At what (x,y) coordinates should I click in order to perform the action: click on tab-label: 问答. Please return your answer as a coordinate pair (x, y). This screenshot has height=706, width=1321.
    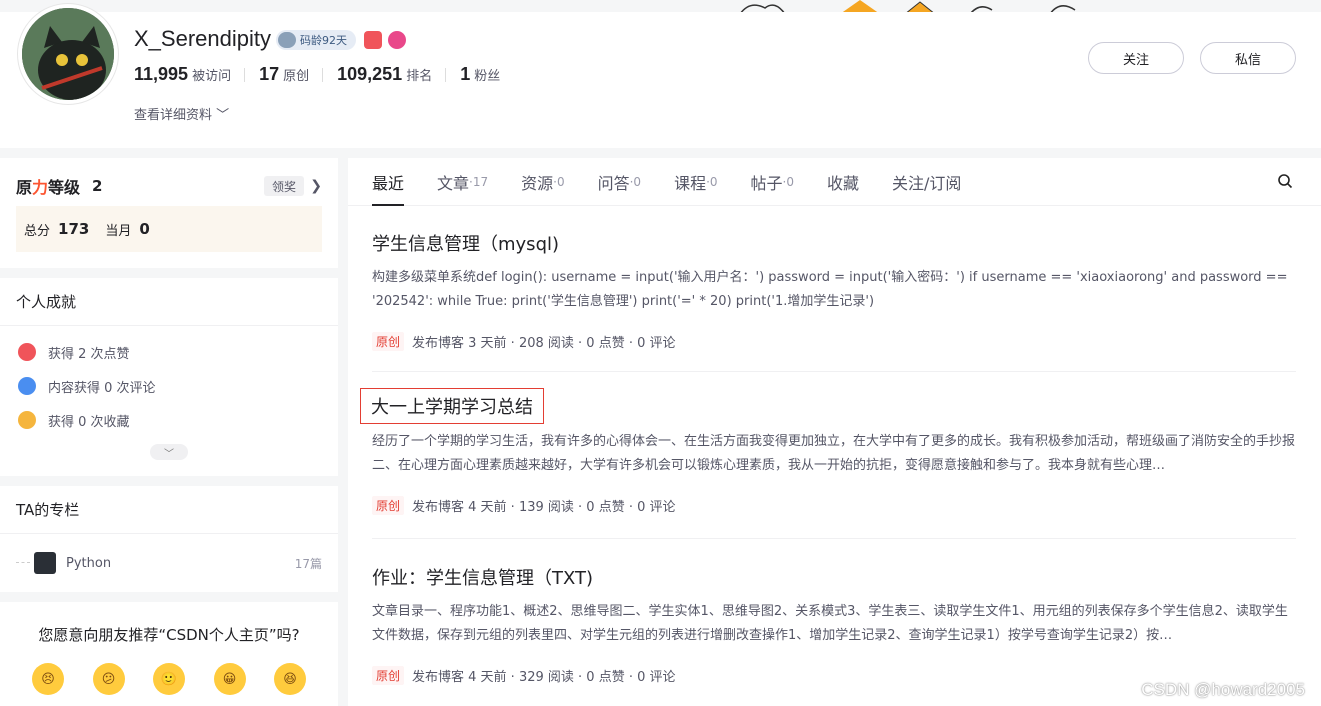
    Looking at the image, I should click on (613, 183).